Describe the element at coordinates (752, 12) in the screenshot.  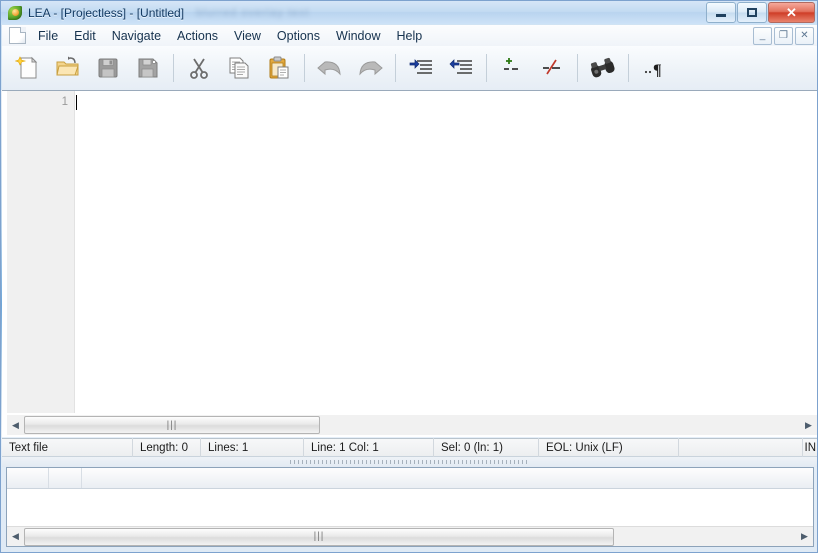
I see `window-maximize-button` at that location.